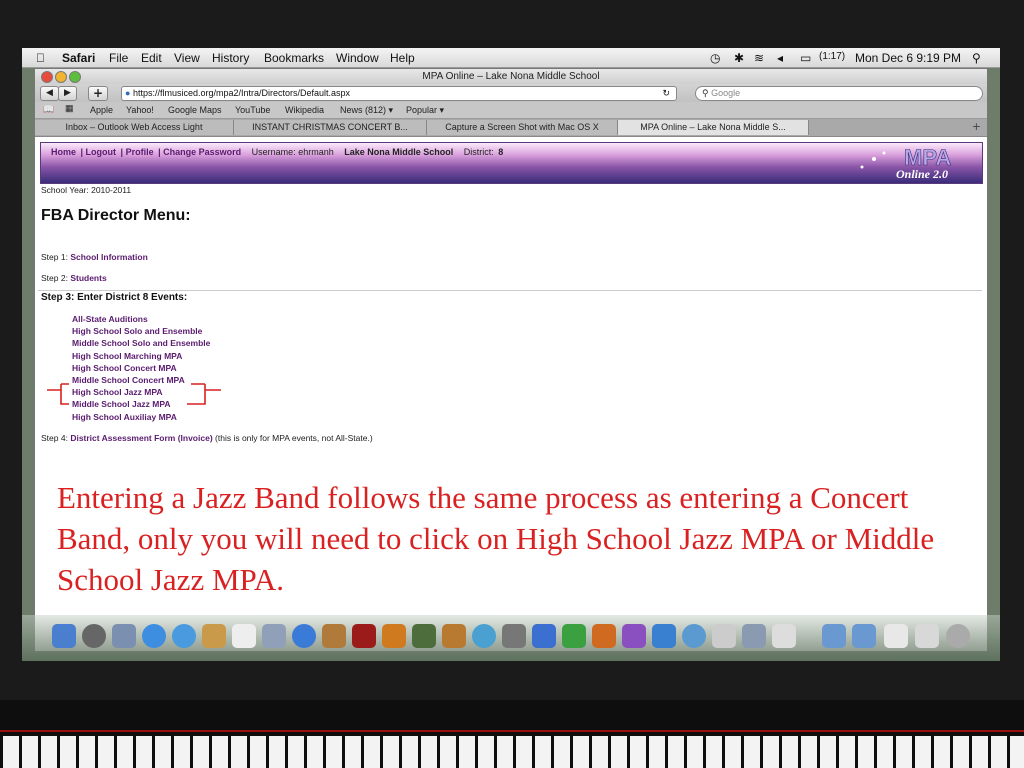  I want to click on bookmark-news: News (812) ▾, so click(366, 110).